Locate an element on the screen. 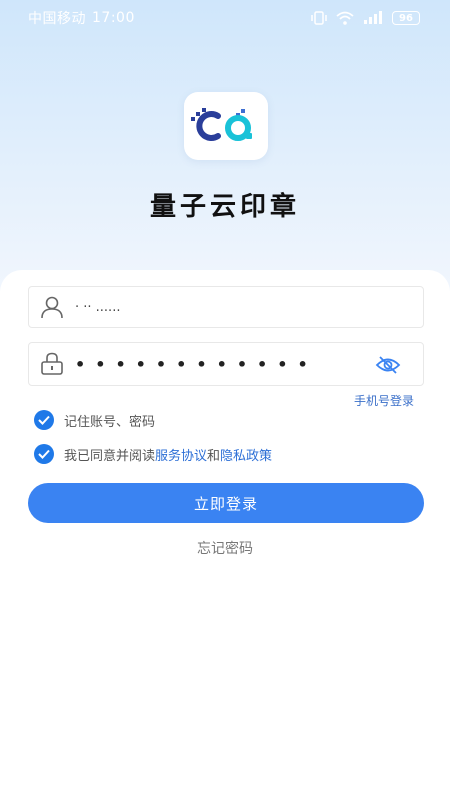 The width and height of the screenshot is (450, 800). battery-icon: 96 is located at coordinates (406, 18).